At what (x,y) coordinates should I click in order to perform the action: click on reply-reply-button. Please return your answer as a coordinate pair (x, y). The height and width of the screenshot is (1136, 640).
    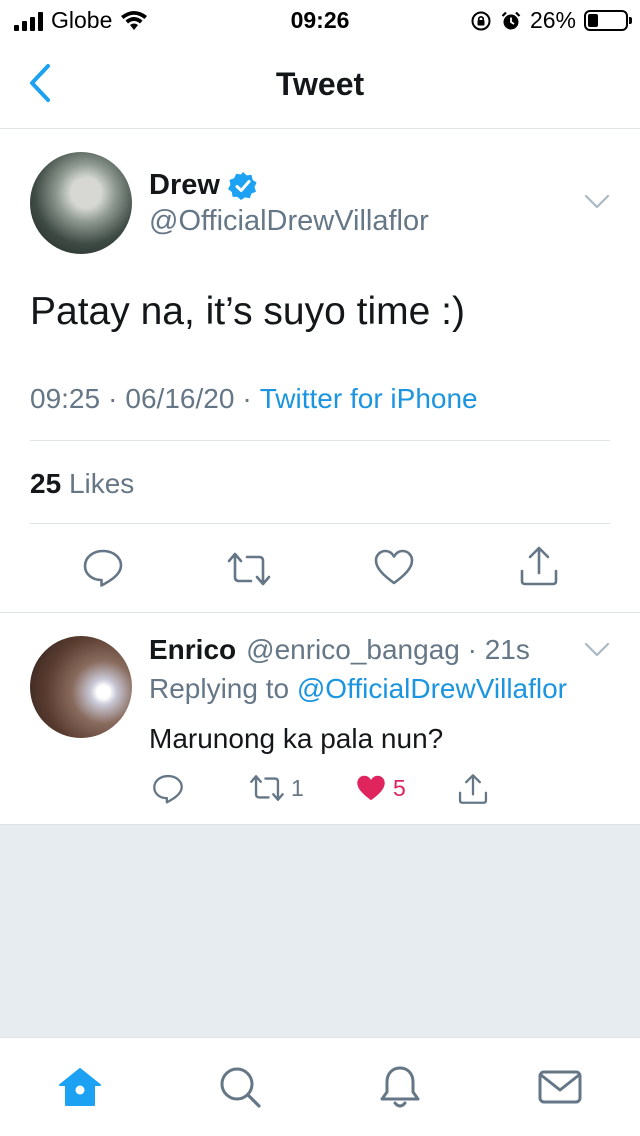
    Looking at the image, I should click on (168, 789).